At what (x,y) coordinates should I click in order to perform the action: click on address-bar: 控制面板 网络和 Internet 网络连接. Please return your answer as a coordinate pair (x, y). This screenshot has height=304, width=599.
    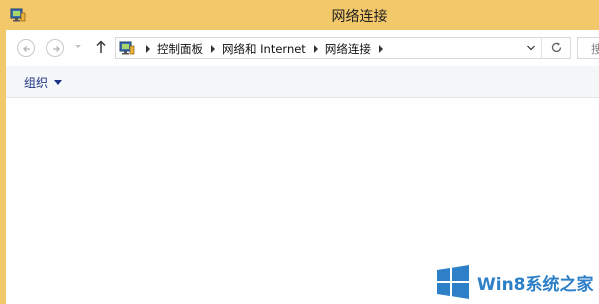
    Looking at the image, I should click on (343, 48).